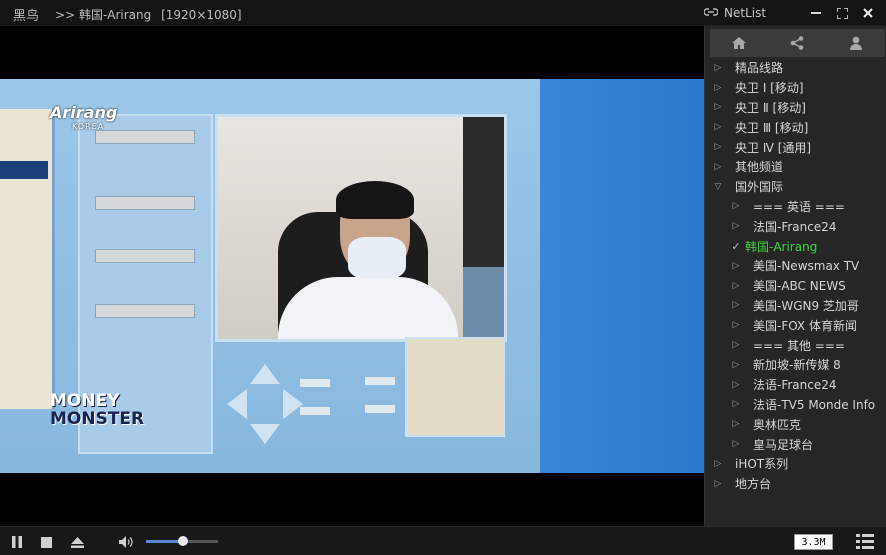 The image size is (886, 555). What do you see at coordinates (806, 266) in the screenshot?
I see `channel-label: 美国-Newsmax TV` at bounding box center [806, 266].